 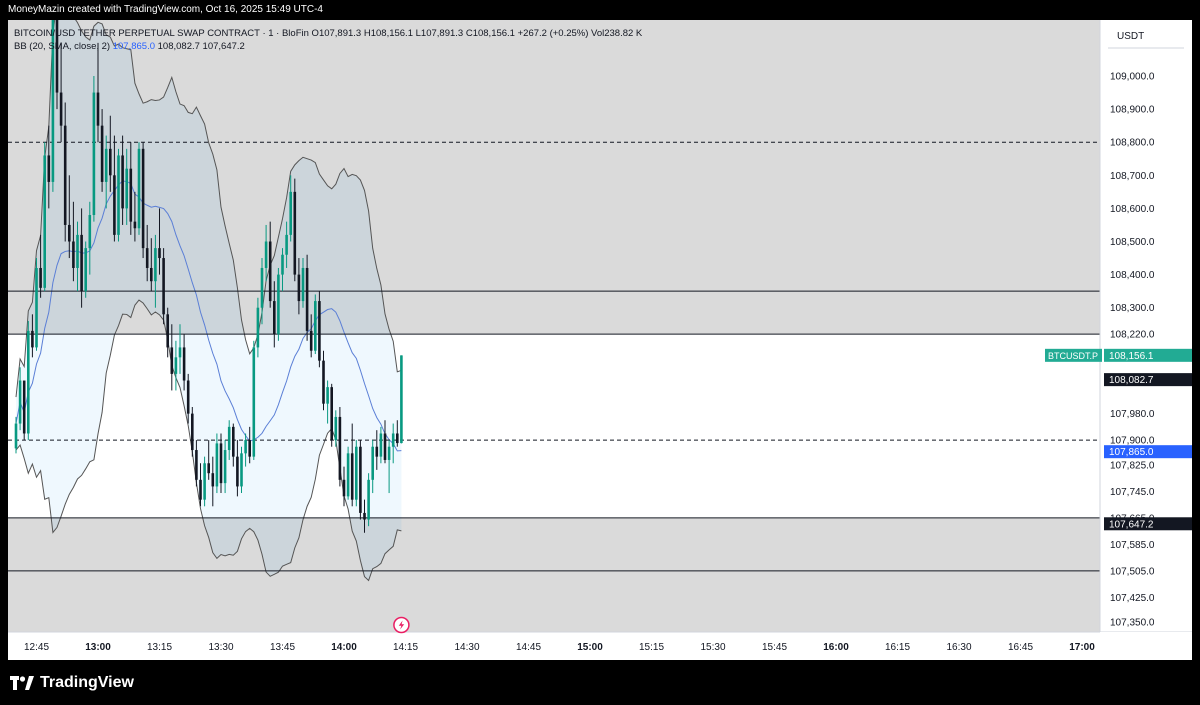 What do you see at coordinates (1132, 623) in the screenshot?
I see `price-tick-label: 107,350.0` at bounding box center [1132, 623].